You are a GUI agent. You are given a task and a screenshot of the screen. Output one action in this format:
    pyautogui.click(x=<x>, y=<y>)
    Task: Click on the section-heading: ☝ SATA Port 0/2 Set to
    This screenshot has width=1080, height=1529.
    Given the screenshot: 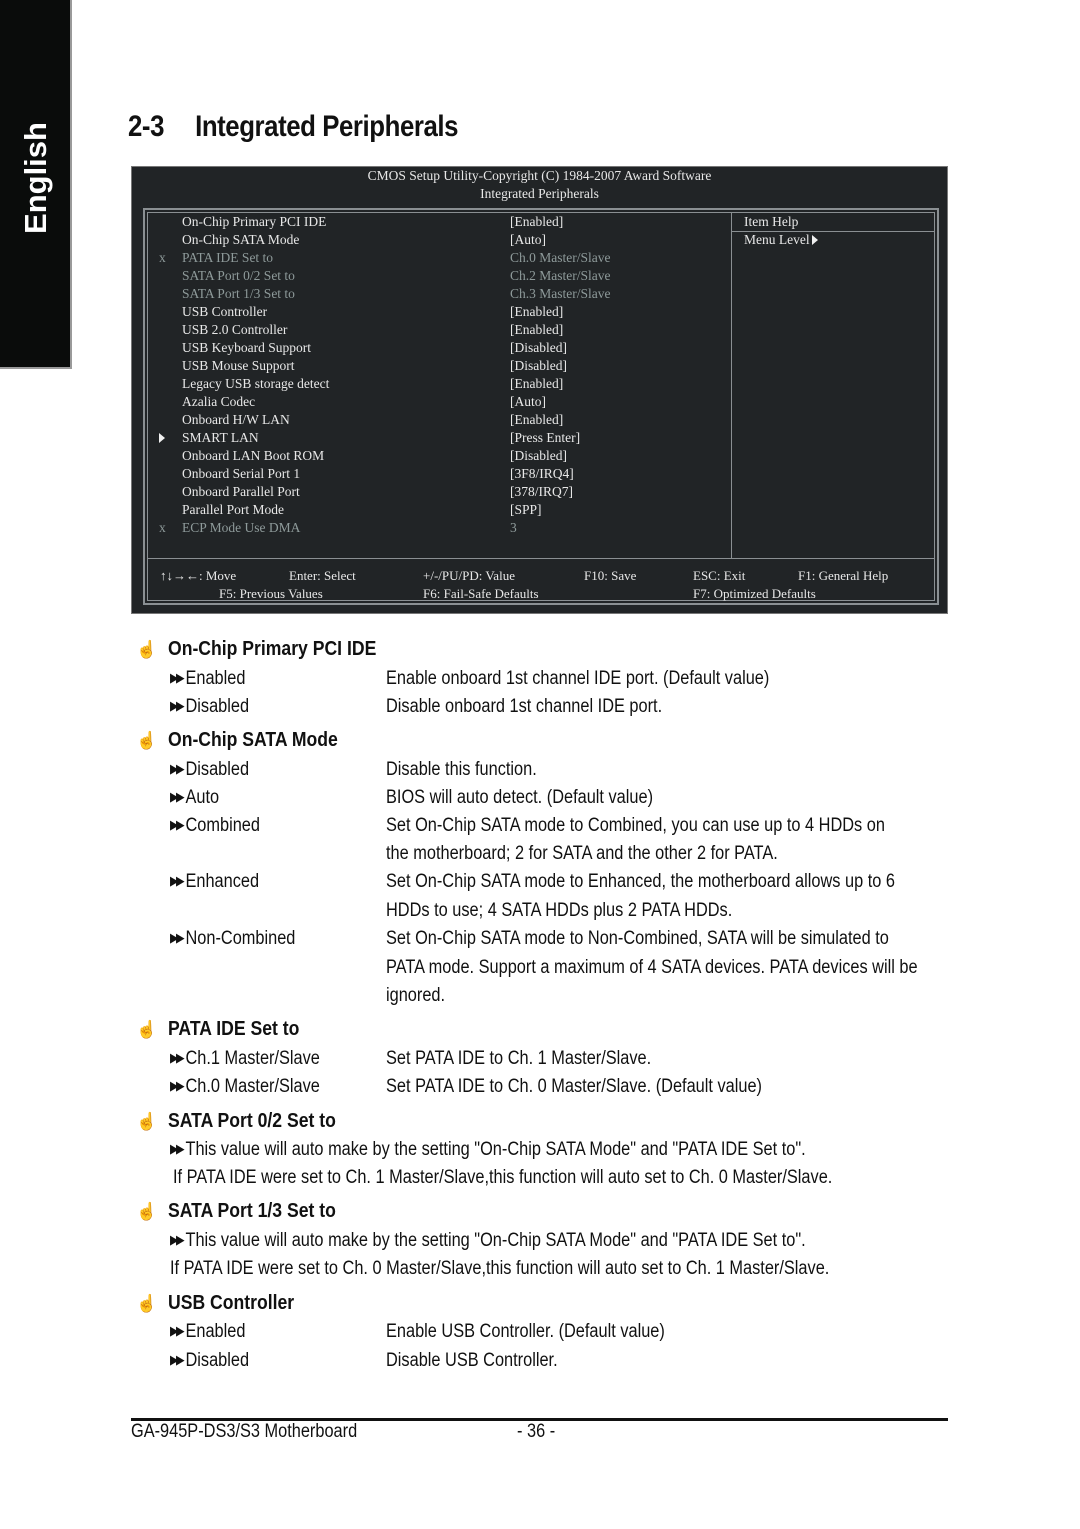 What is the action you would take?
    pyautogui.click(x=236, y=1121)
    